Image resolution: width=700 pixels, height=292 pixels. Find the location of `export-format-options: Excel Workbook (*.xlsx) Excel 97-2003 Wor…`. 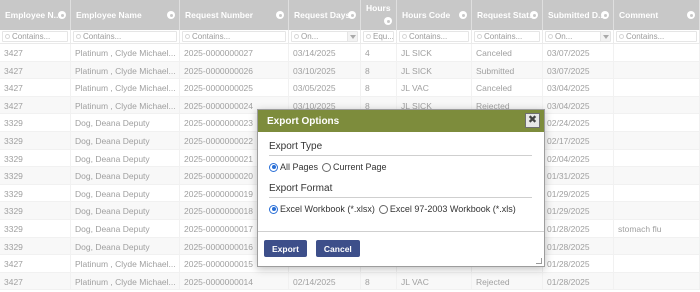

export-format-options: Excel Workbook (*.xlsx) Excel 97-2003 Wor… is located at coordinates (400, 209).